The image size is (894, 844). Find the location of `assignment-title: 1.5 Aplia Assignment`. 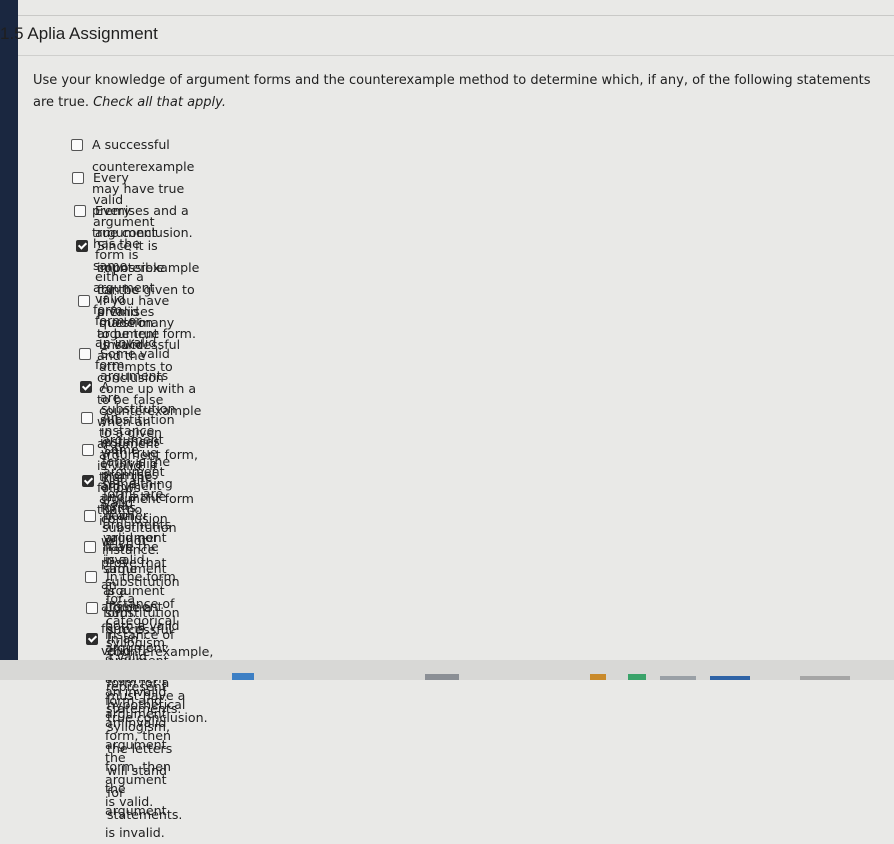

assignment-title: 1.5 Aplia Assignment is located at coordinates (79, 33).